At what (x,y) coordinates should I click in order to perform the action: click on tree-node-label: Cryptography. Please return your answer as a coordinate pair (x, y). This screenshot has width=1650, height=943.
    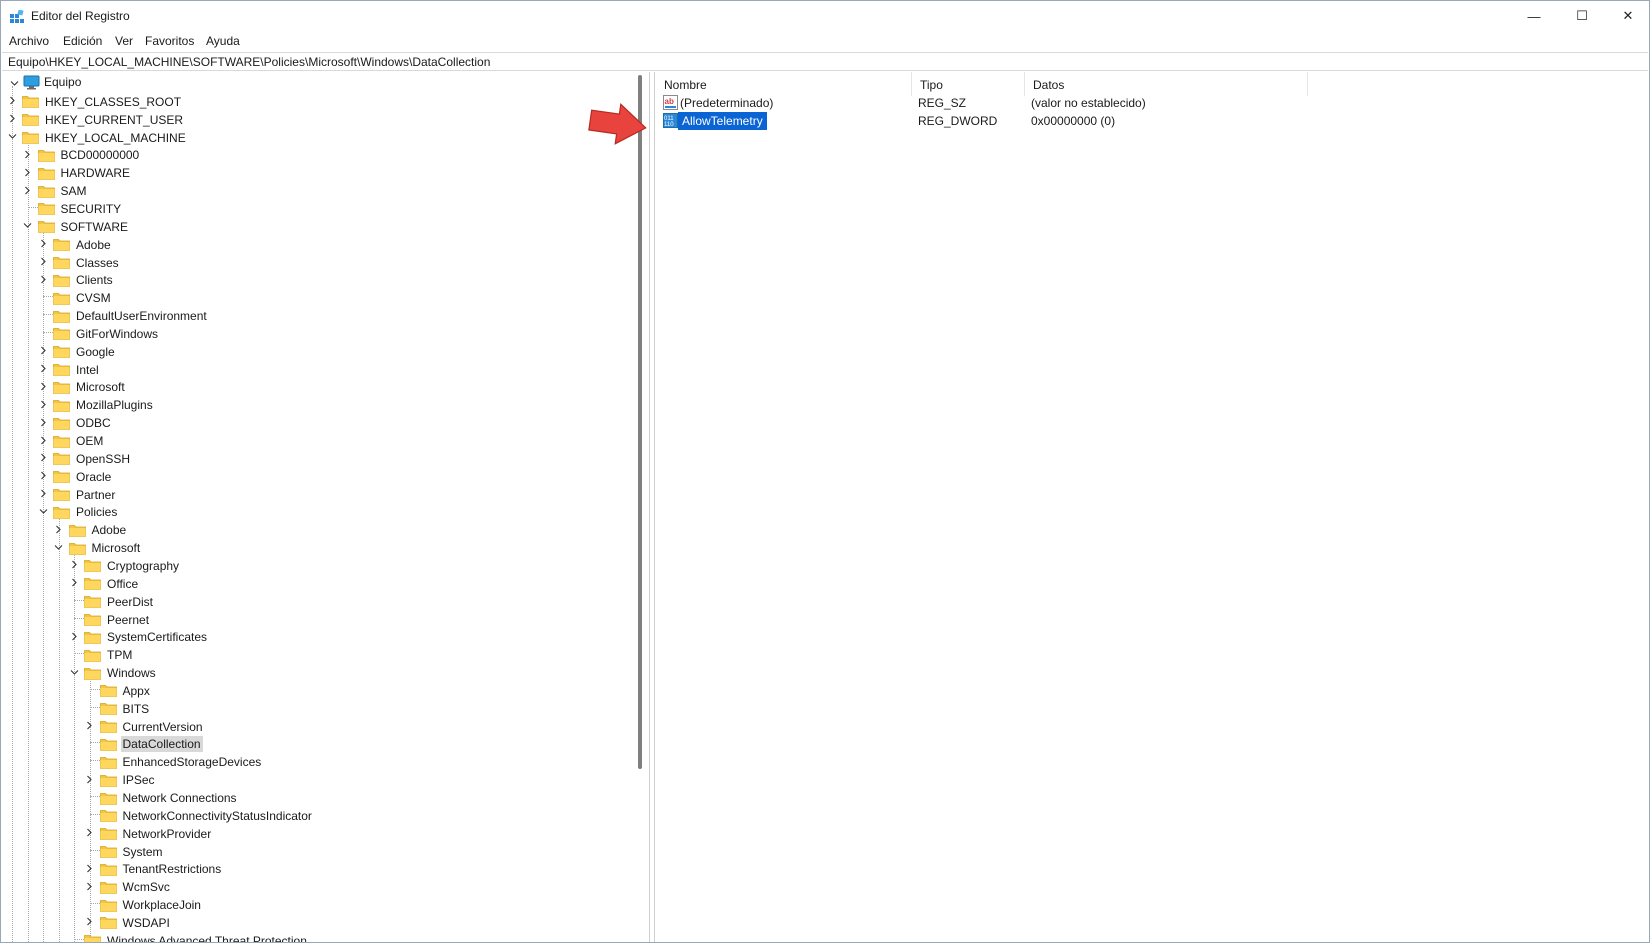
    Looking at the image, I should click on (143, 566).